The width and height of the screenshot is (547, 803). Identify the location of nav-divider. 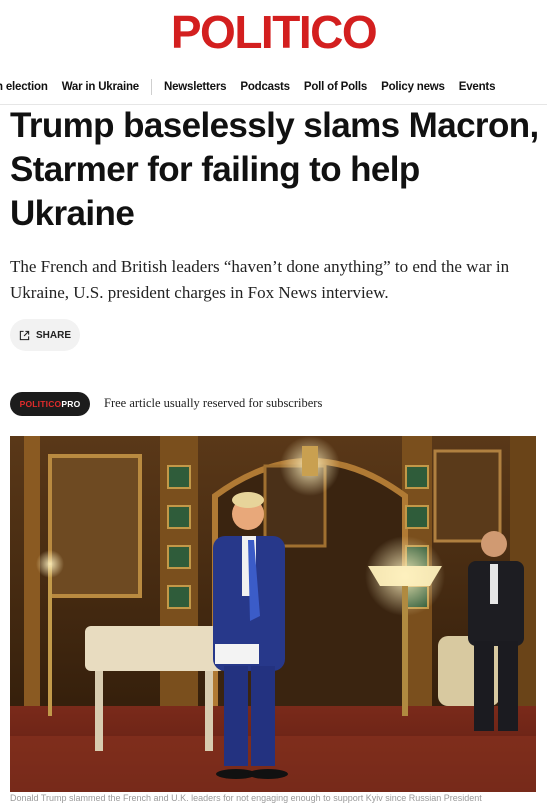
(151, 87).